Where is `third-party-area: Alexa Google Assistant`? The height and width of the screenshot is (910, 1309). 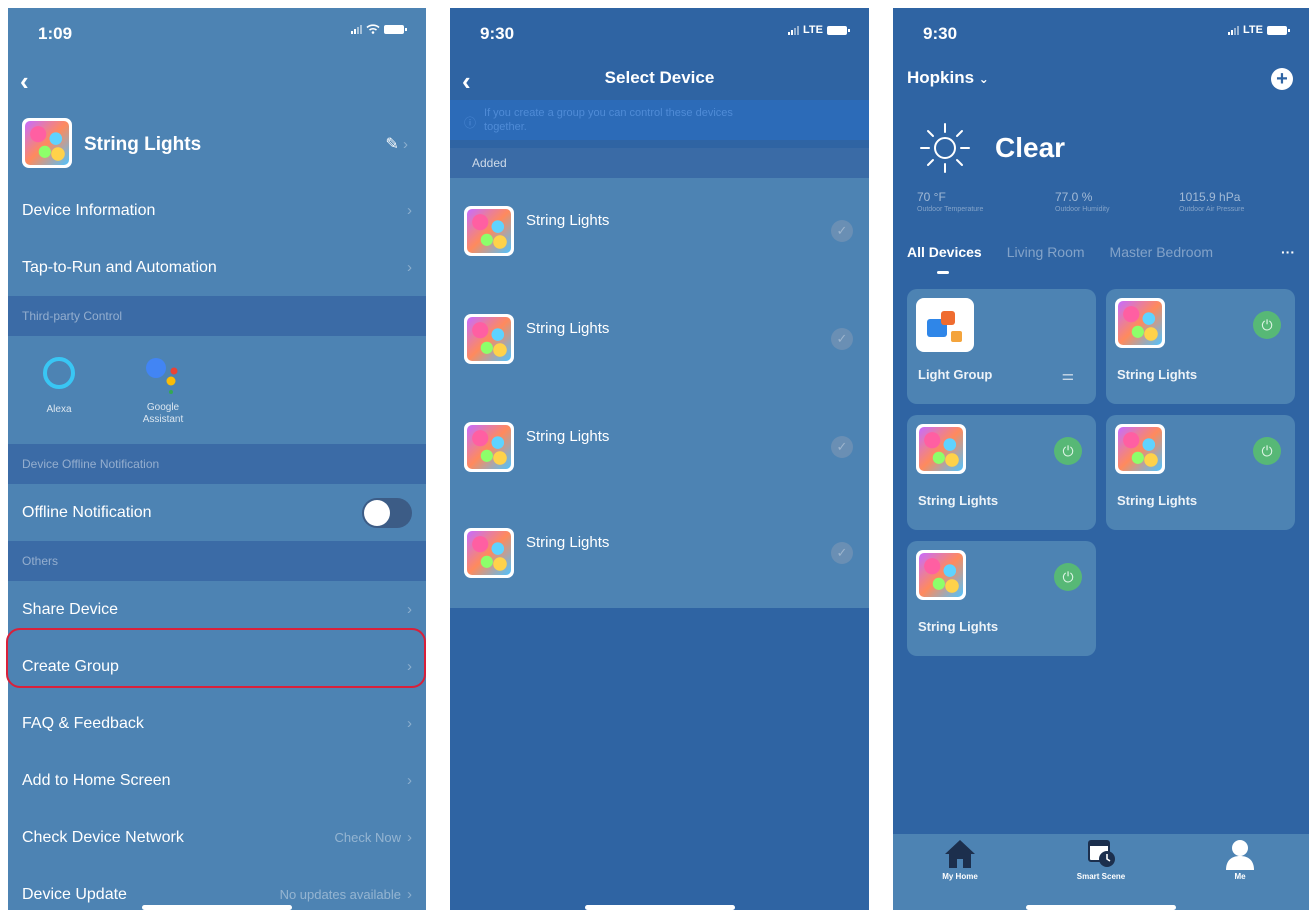 third-party-area: Alexa Google Assistant is located at coordinates (217, 390).